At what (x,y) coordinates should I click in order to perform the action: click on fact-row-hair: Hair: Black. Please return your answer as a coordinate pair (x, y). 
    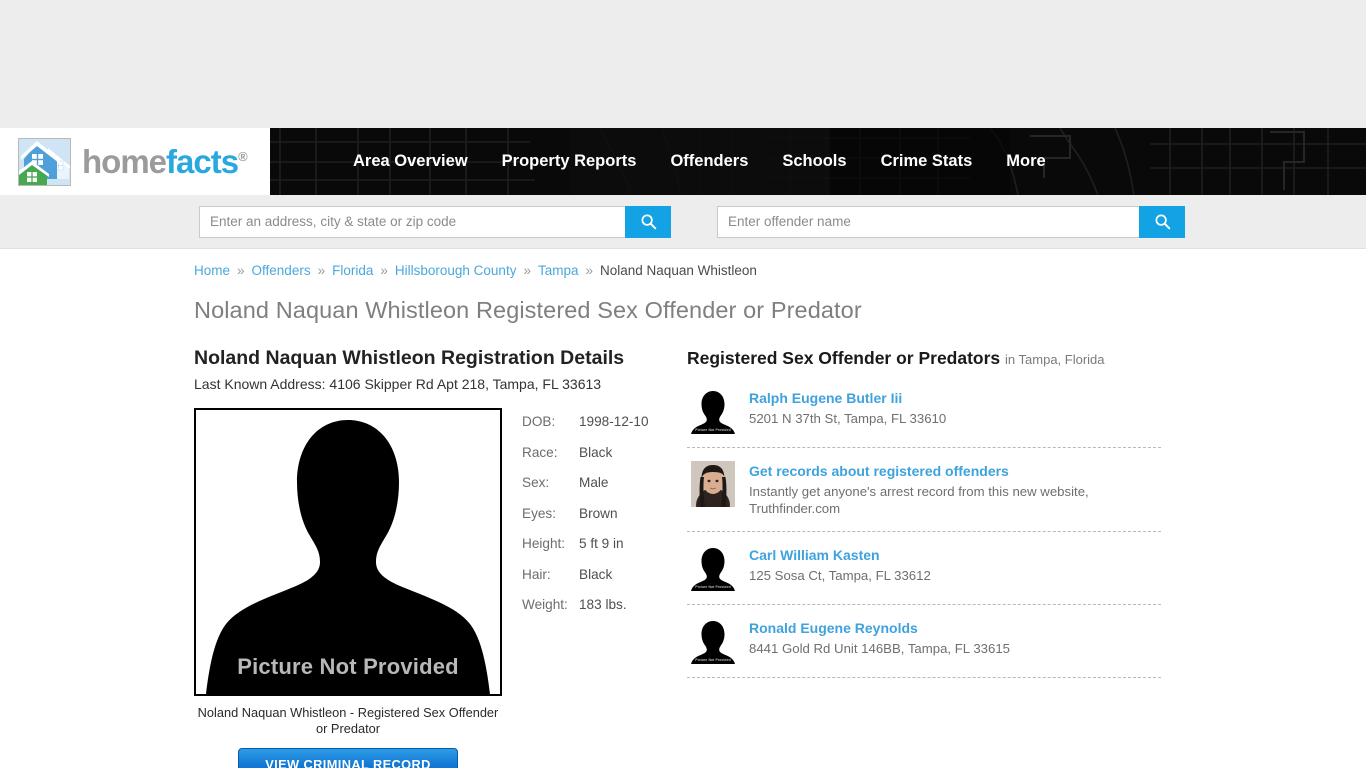
    Looking at the image, I should click on (585, 574).